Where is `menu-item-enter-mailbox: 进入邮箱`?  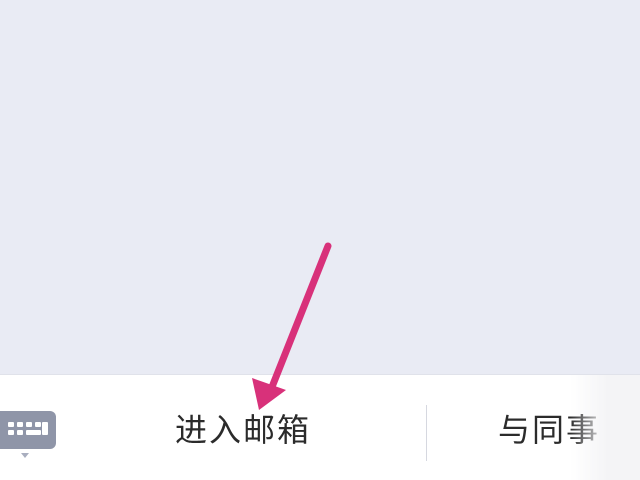
menu-item-enter-mailbox: 进入邮箱 is located at coordinates (243, 427).